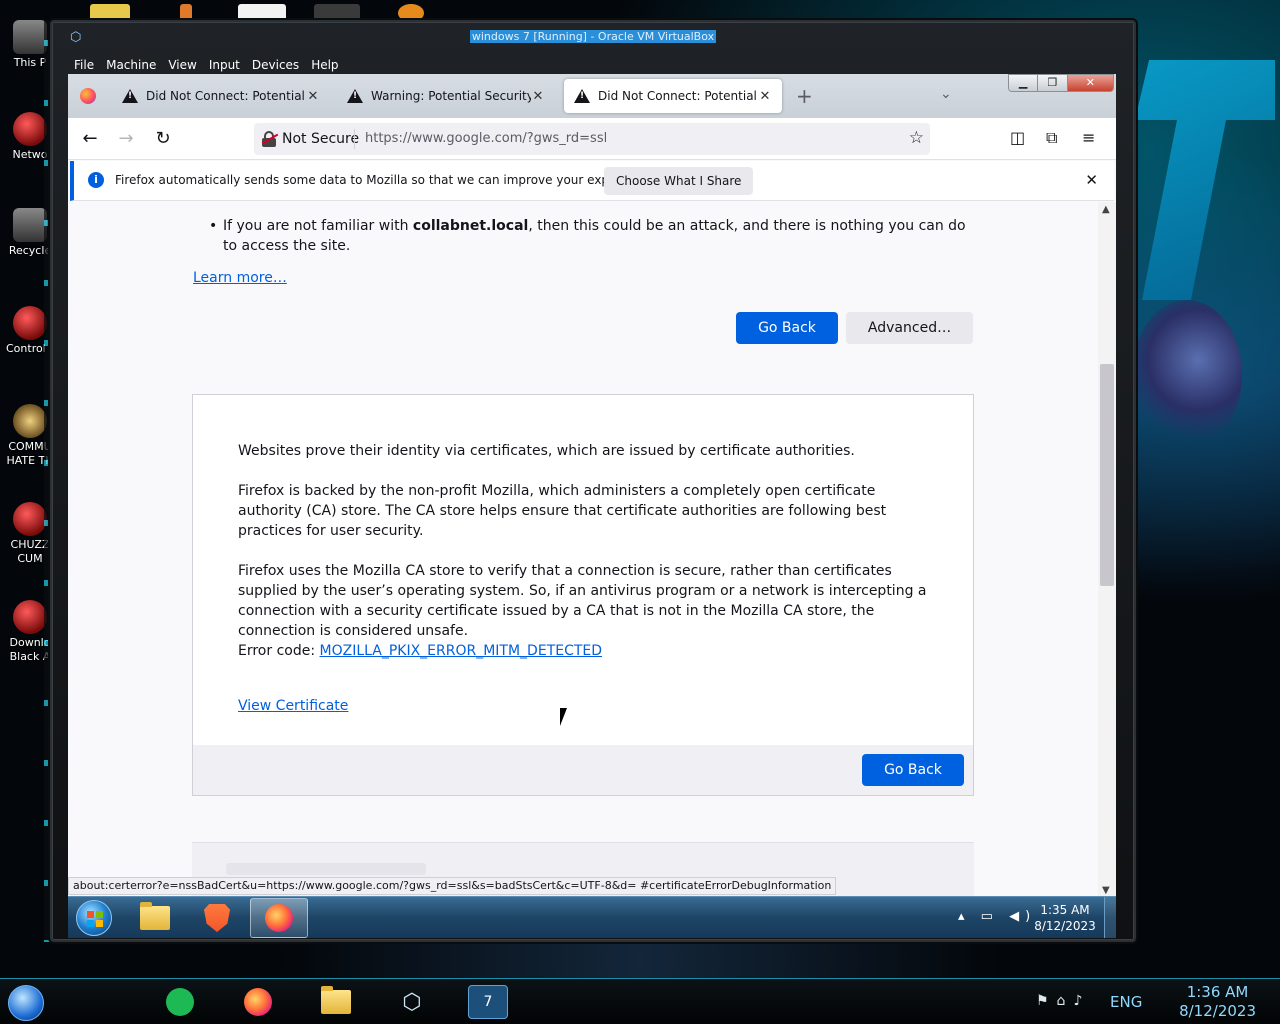  What do you see at coordinates (293, 706) in the screenshot?
I see `view-certificate-link: View Certificate` at bounding box center [293, 706].